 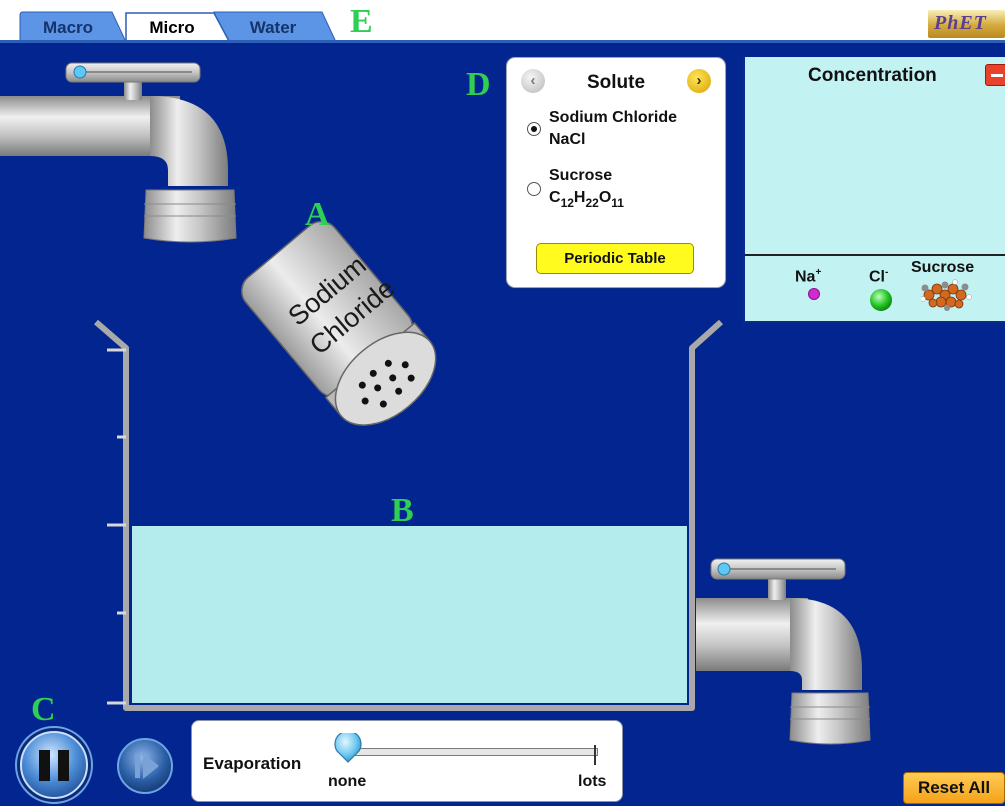 I want to click on solute-option-sucrose: Sucrose C12H22O11, so click(x=622, y=191).